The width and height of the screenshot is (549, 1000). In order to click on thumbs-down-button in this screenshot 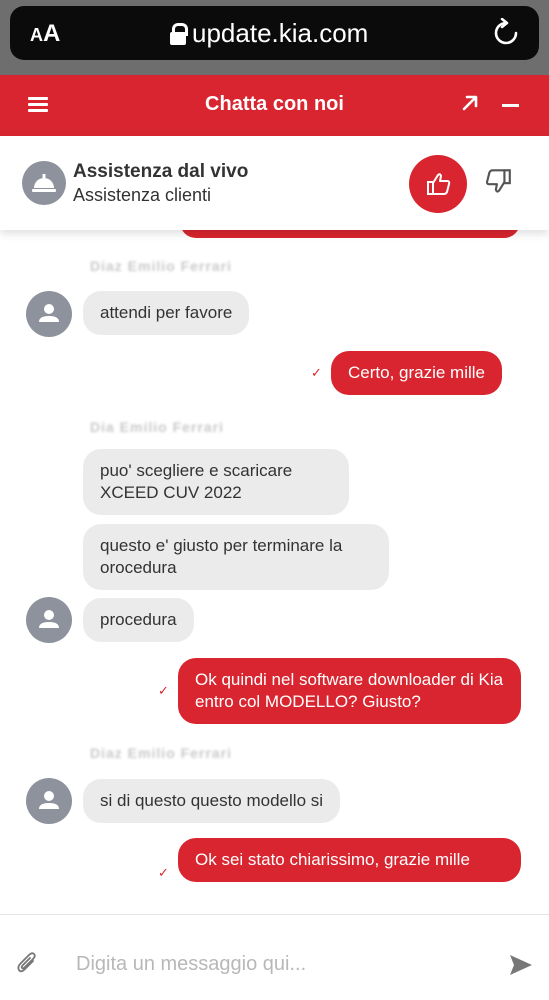, I will do `click(498, 183)`.